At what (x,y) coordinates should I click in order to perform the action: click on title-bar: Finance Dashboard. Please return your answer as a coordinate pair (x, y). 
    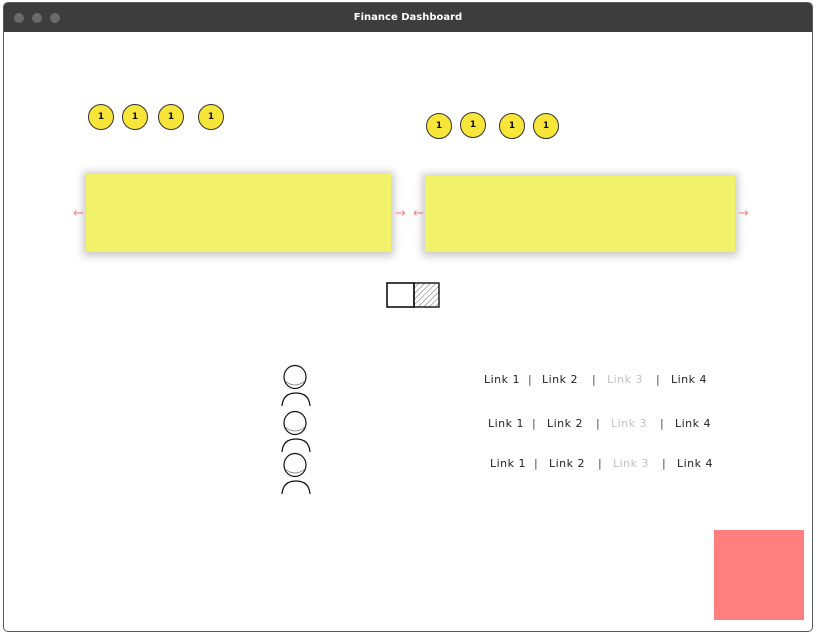
    Looking at the image, I should click on (408, 17).